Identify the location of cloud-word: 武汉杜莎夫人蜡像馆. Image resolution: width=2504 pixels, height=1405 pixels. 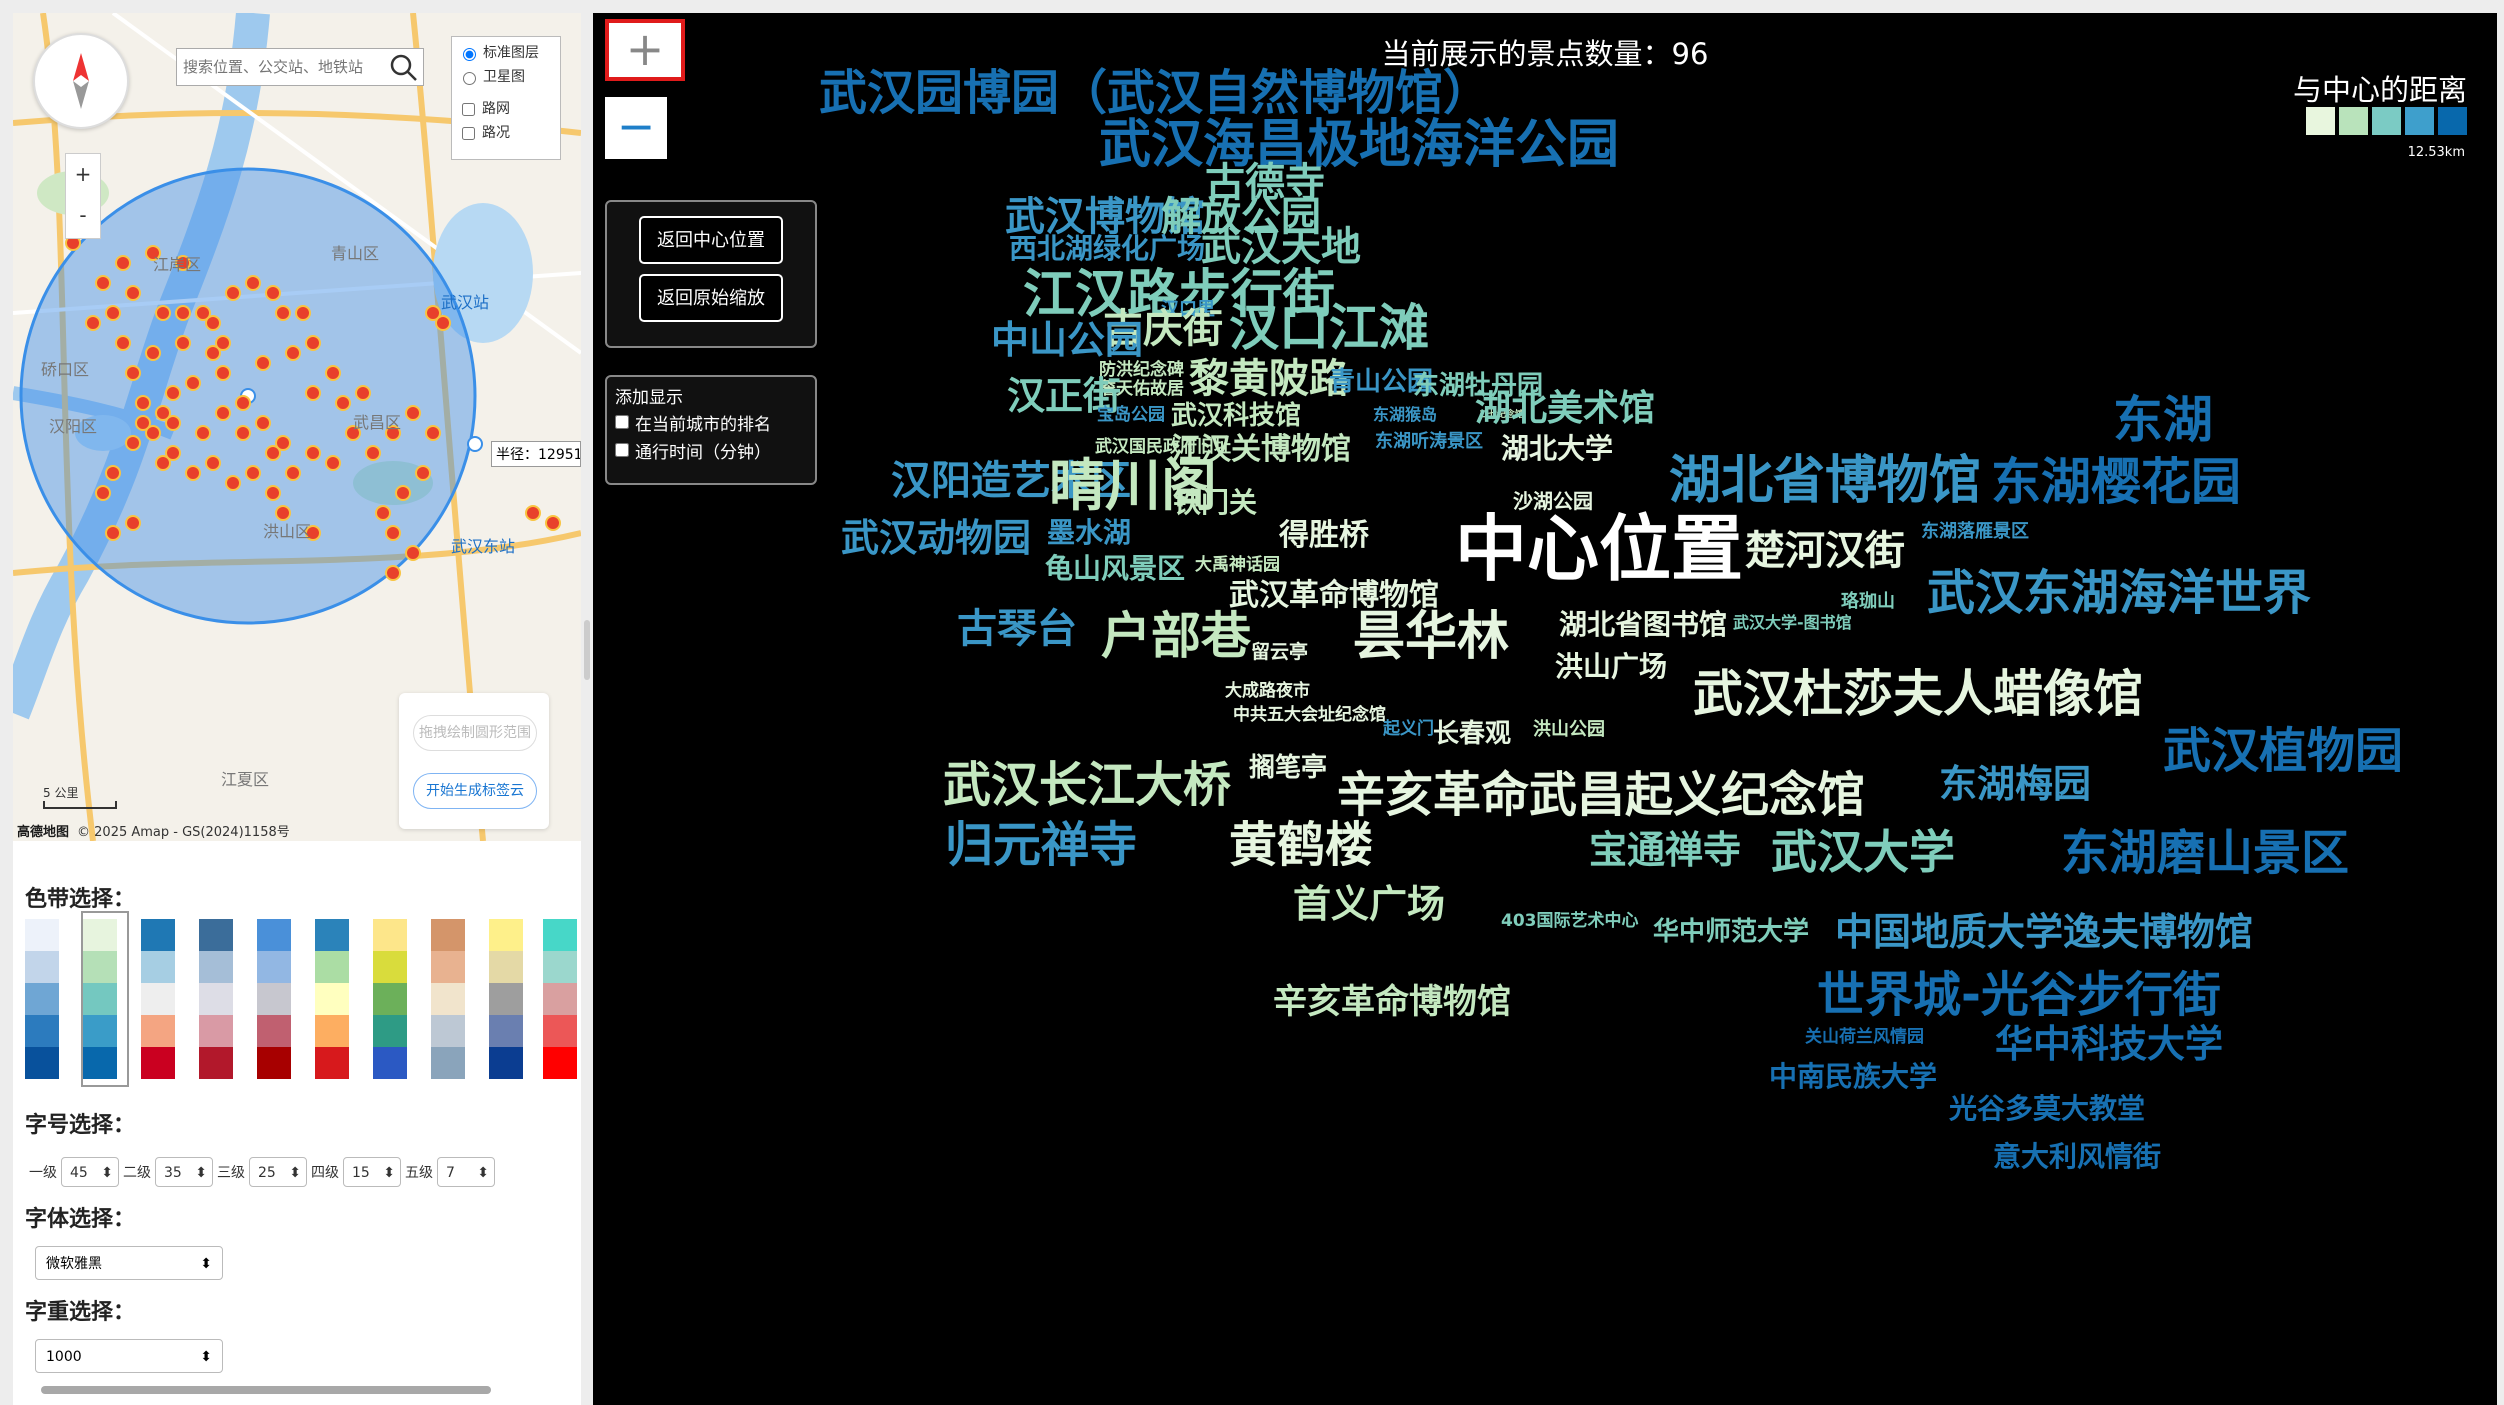
(1918, 694).